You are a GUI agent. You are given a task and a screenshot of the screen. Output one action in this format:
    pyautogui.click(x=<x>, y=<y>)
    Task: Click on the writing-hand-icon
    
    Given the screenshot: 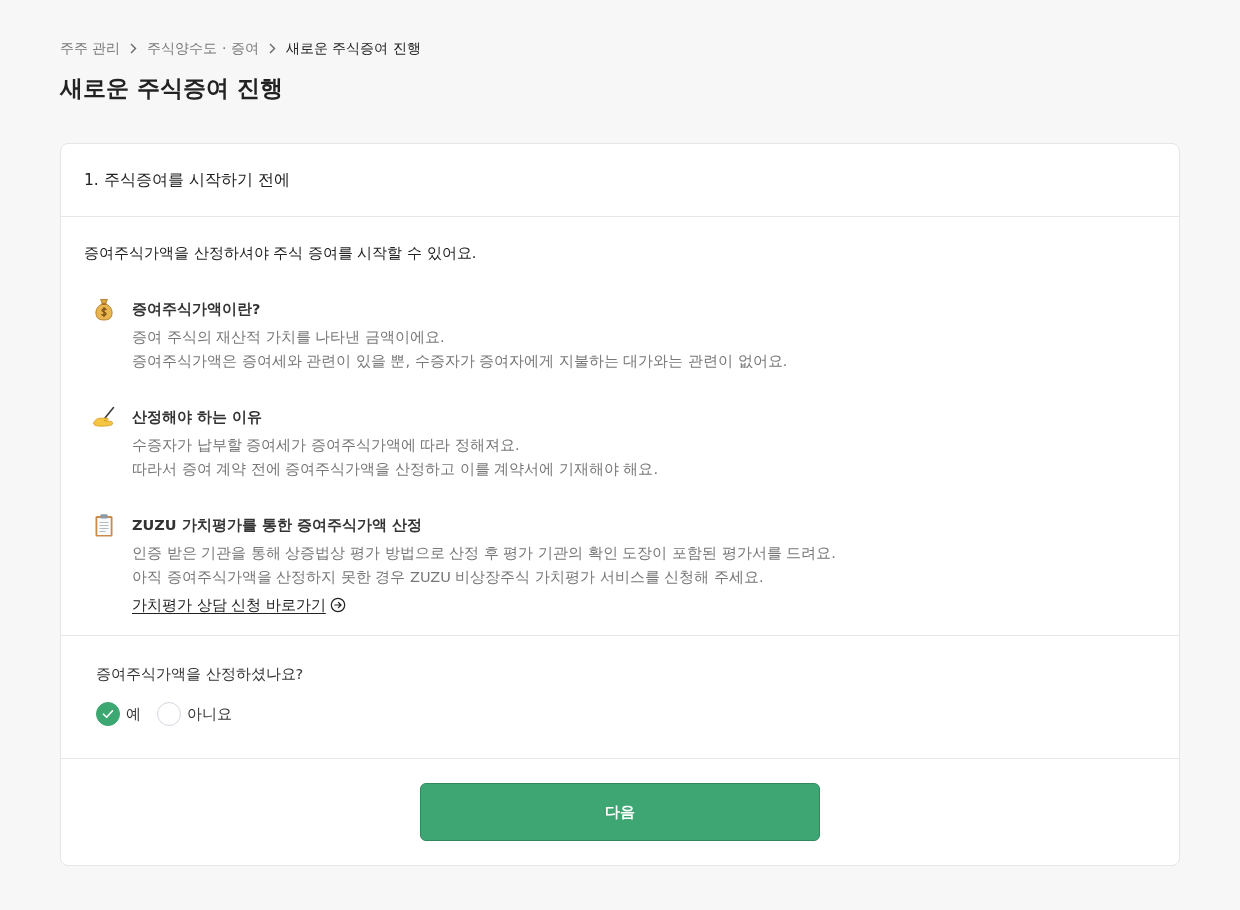 What is the action you would take?
    pyautogui.click(x=104, y=417)
    